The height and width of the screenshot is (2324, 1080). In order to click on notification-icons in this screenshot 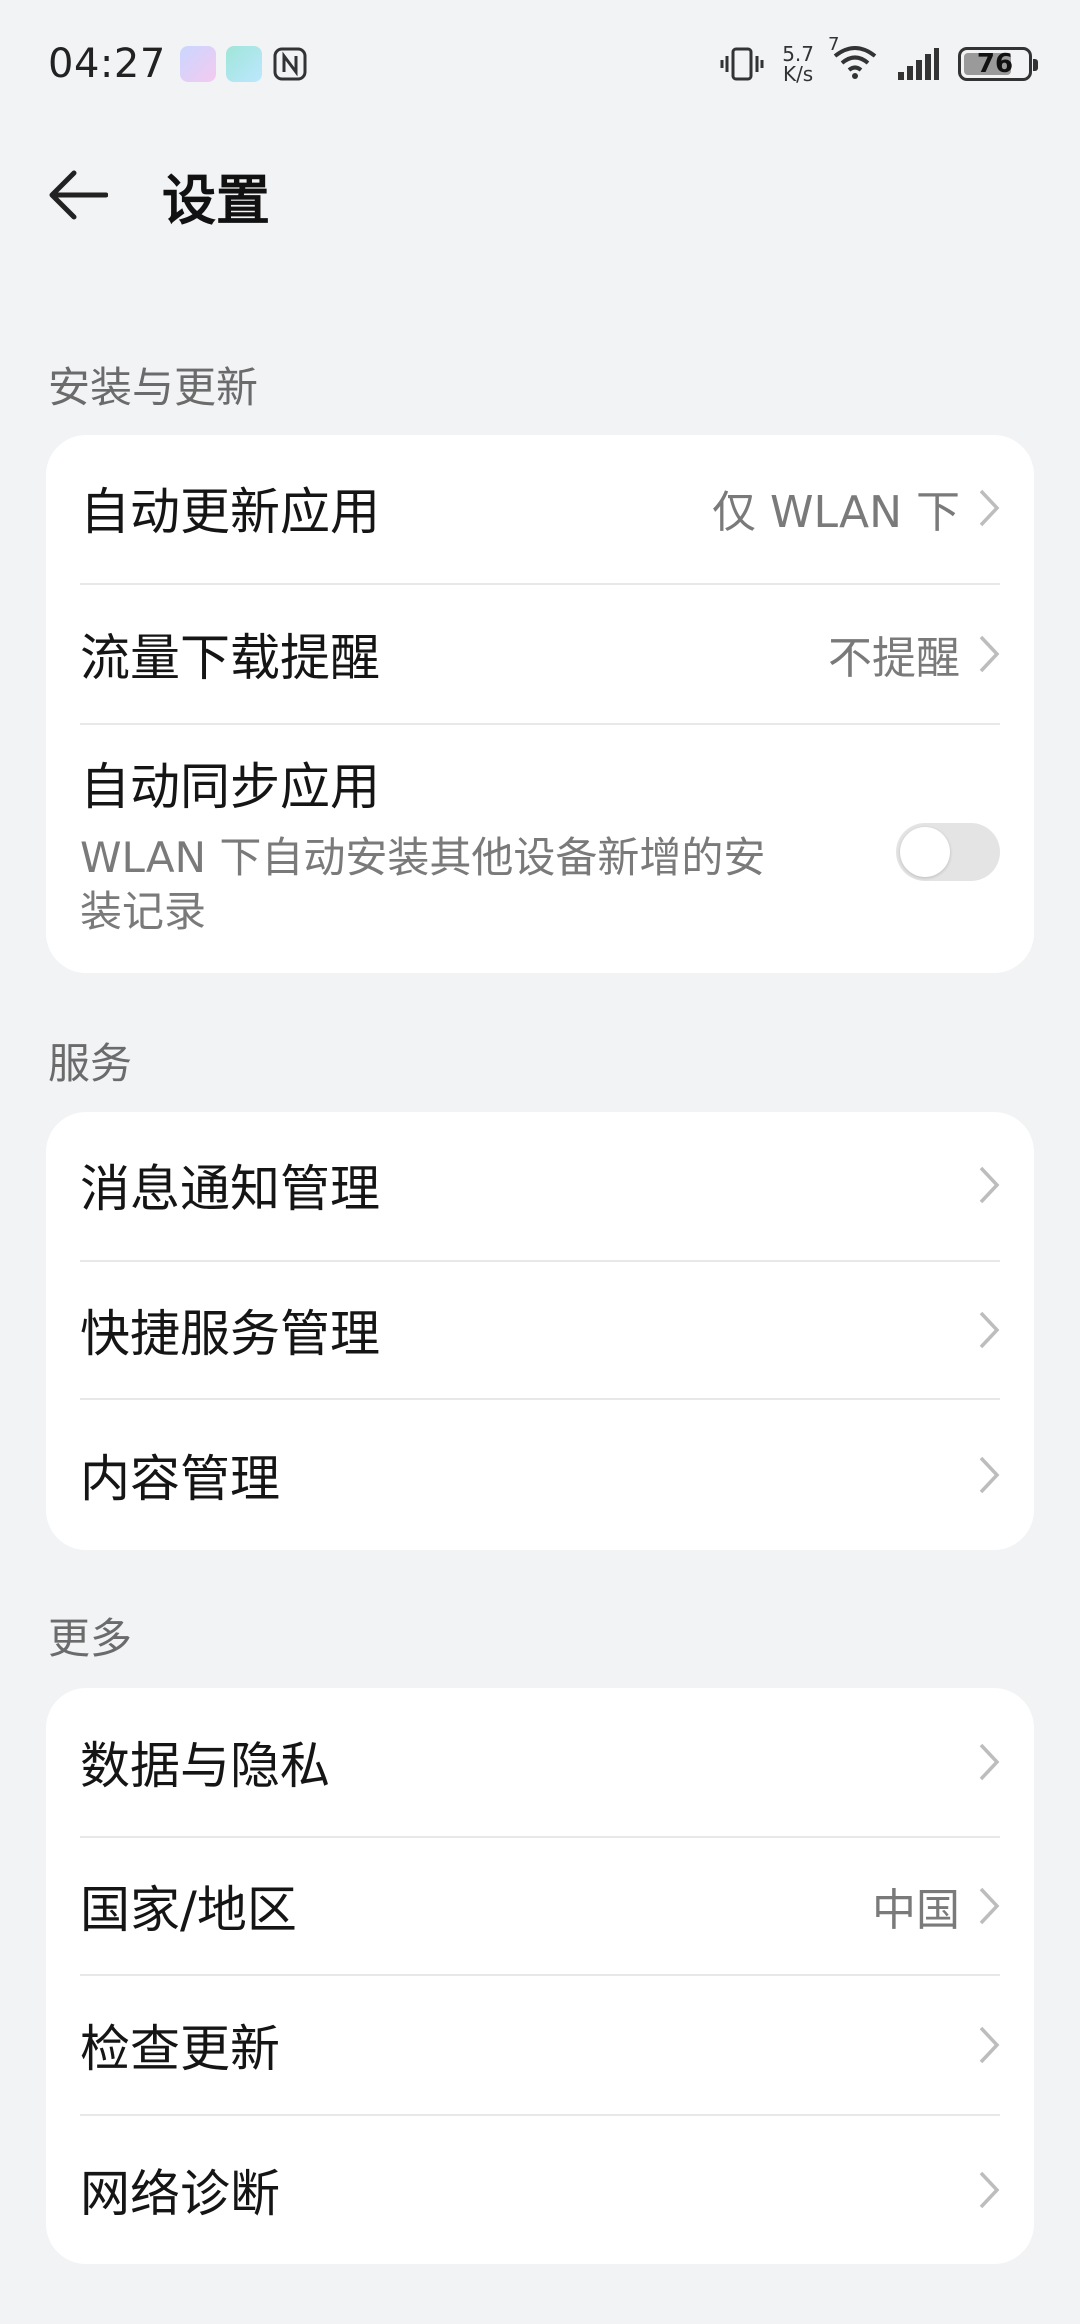, I will do `click(243, 64)`.